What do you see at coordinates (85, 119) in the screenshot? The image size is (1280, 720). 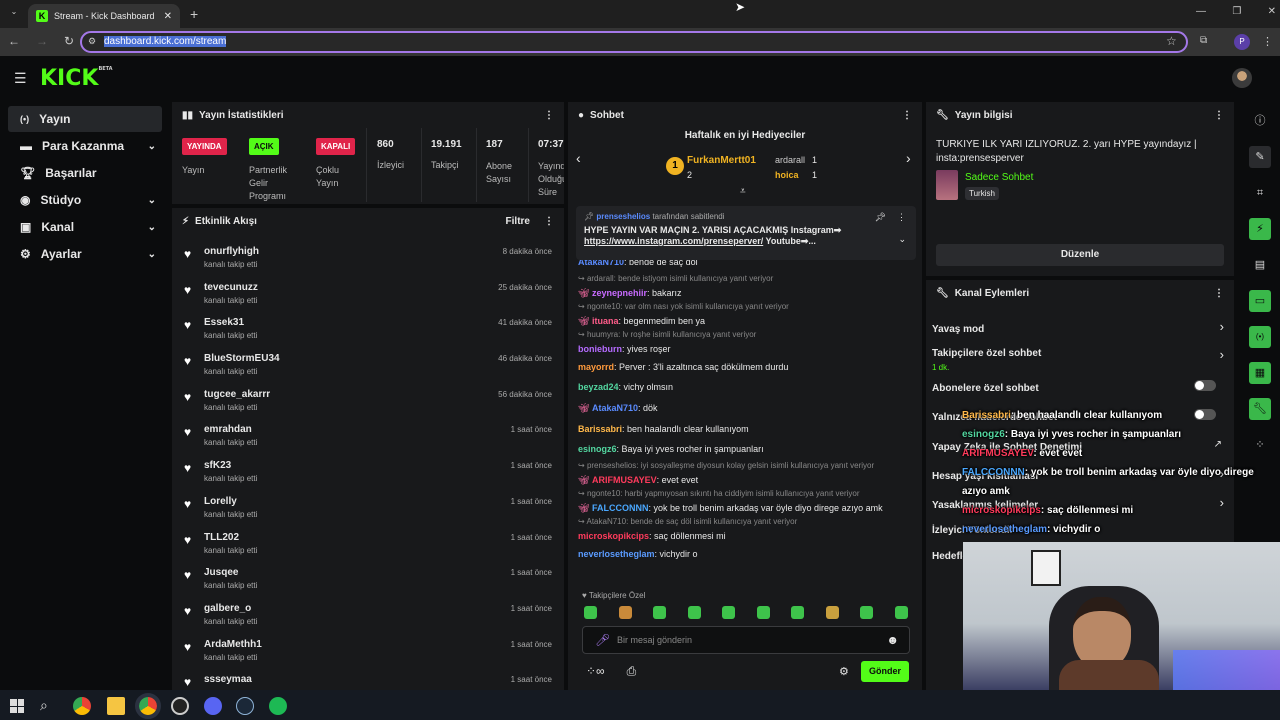 I see `nav-item-yayin: (•) Yayın` at bounding box center [85, 119].